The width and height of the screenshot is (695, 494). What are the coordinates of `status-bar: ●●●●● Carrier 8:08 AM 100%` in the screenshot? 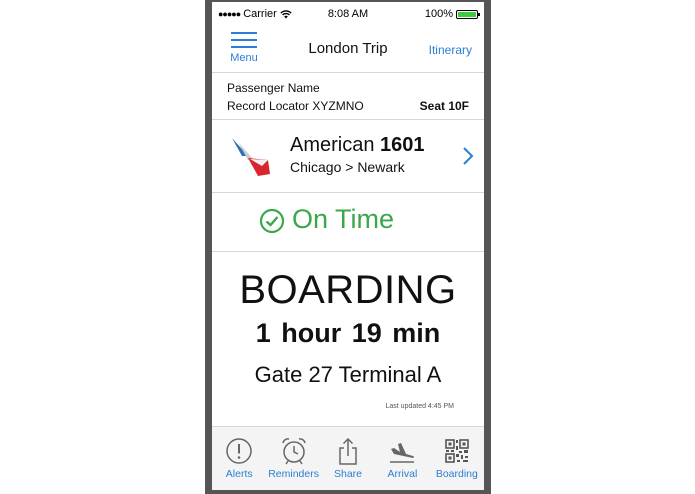 It's located at (348, 14).